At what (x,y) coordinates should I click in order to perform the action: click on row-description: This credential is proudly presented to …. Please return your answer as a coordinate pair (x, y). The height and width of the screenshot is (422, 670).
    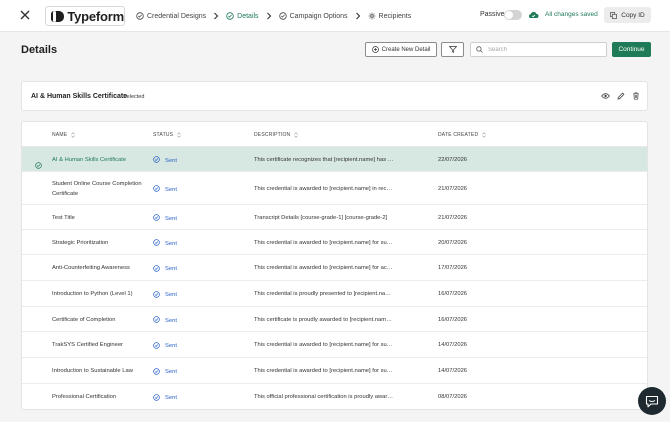
    Looking at the image, I should click on (324, 294).